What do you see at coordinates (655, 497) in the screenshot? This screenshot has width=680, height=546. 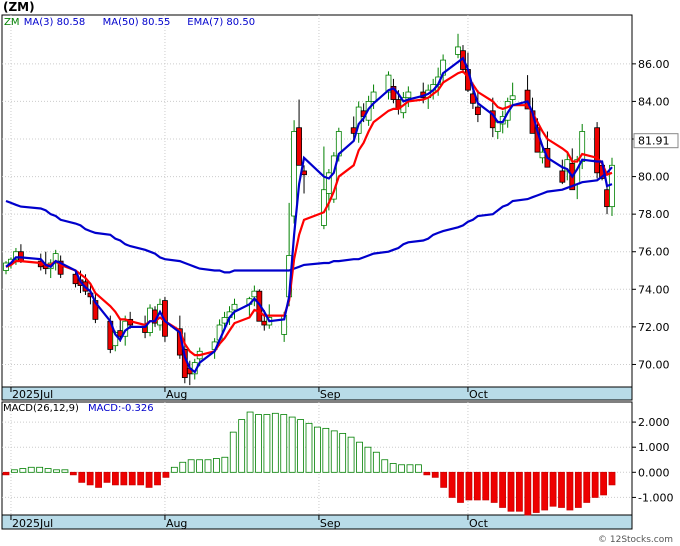 I see `macd-tick-label: -1.000` at bounding box center [655, 497].